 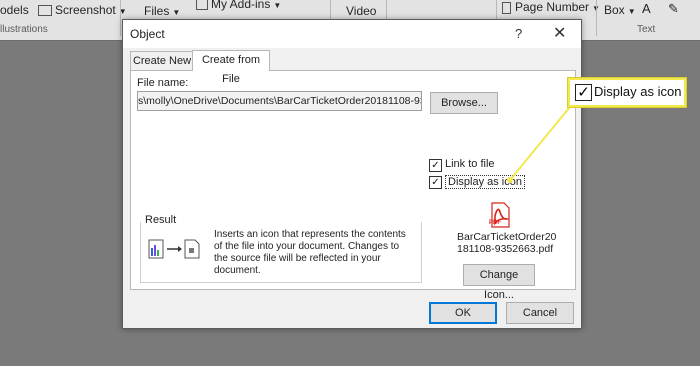 I want to click on callout-label: Display as icon, so click(x=638, y=91).